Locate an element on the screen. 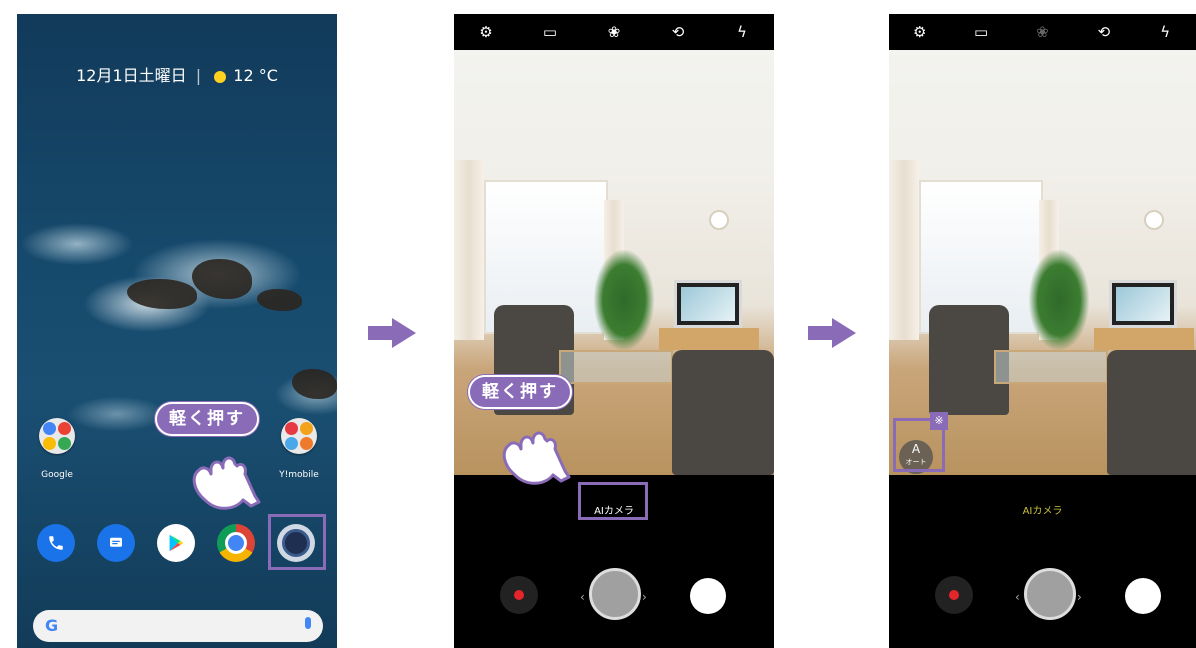  camera-icon-highlight is located at coordinates (297, 542).